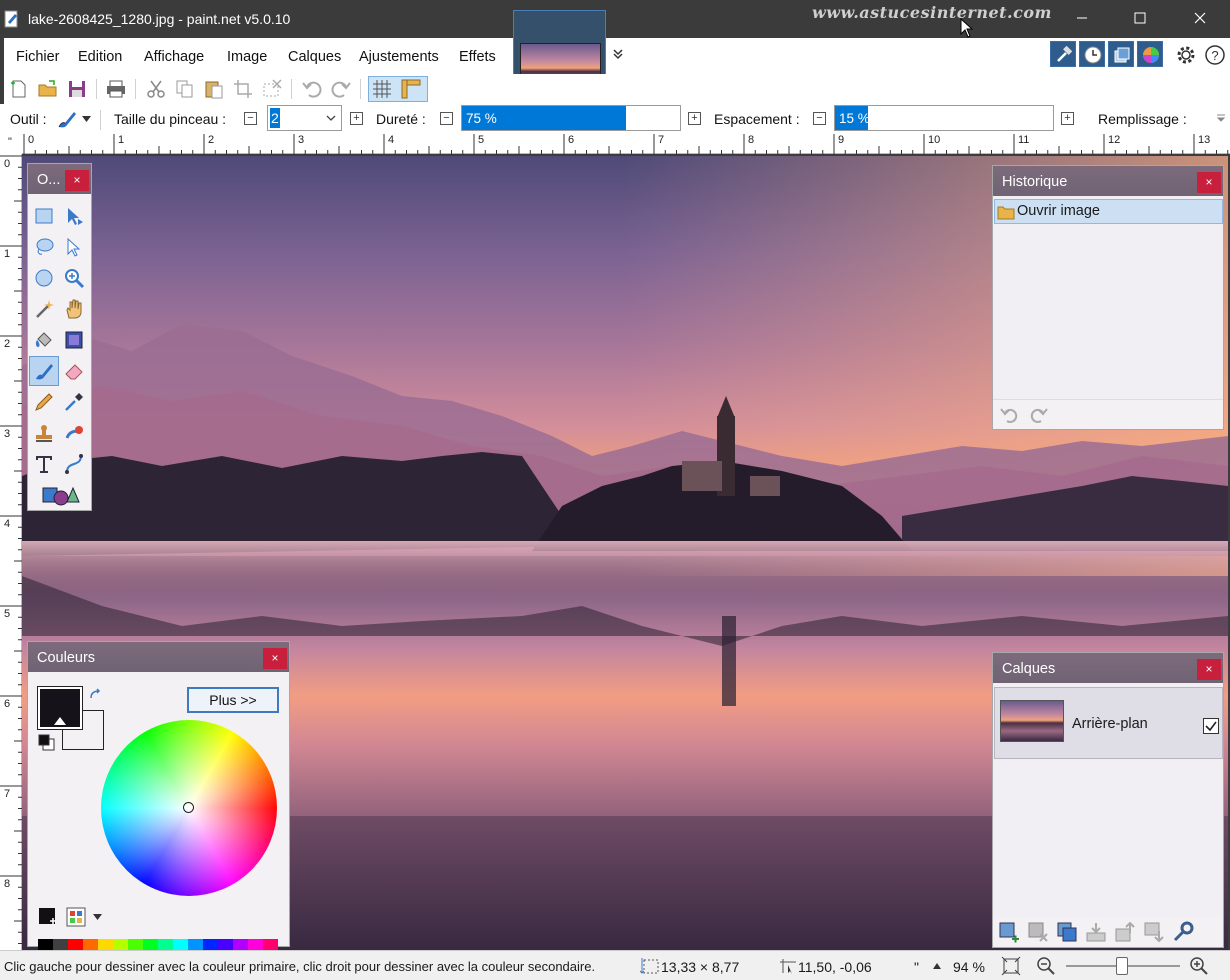 The height and width of the screenshot is (980, 1230). What do you see at coordinates (571, 118) in the screenshot?
I see `hardness-slider: 75 %` at bounding box center [571, 118].